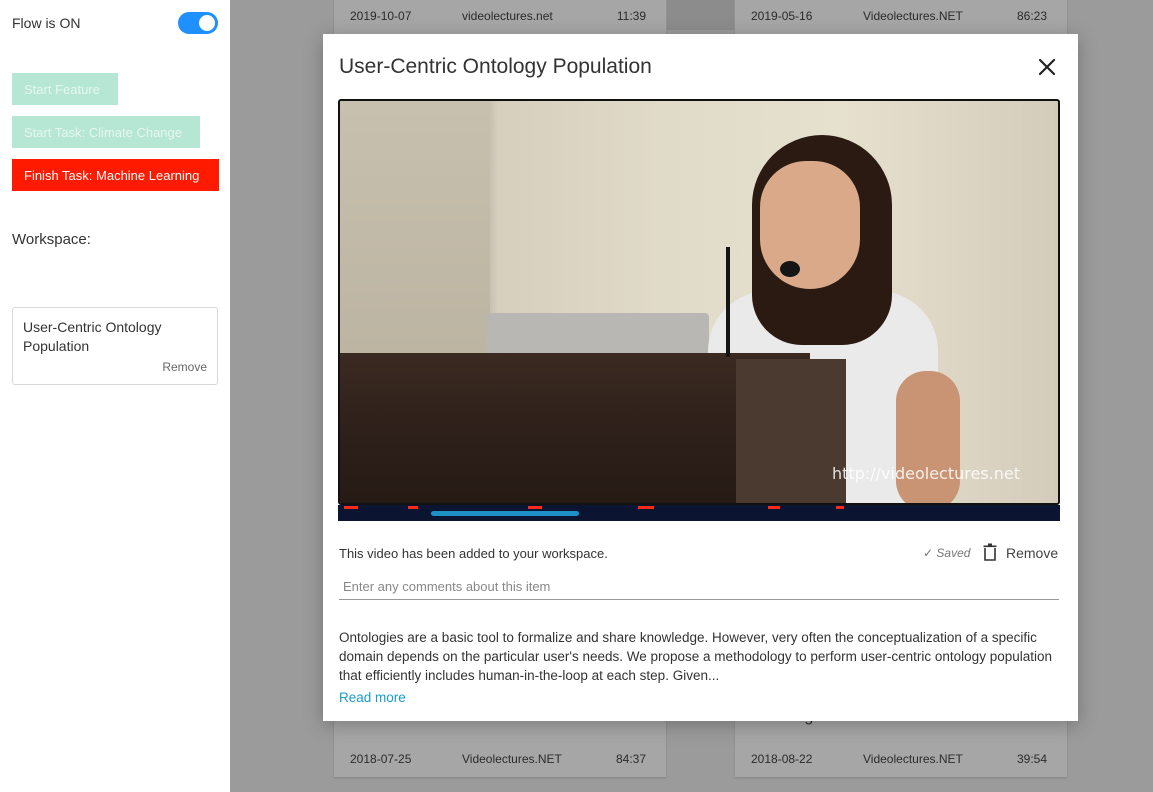  What do you see at coordinates (51, 239) in the screenshot?
I see `workspace-heading: Workspace:` at bounding box center [51, 239].